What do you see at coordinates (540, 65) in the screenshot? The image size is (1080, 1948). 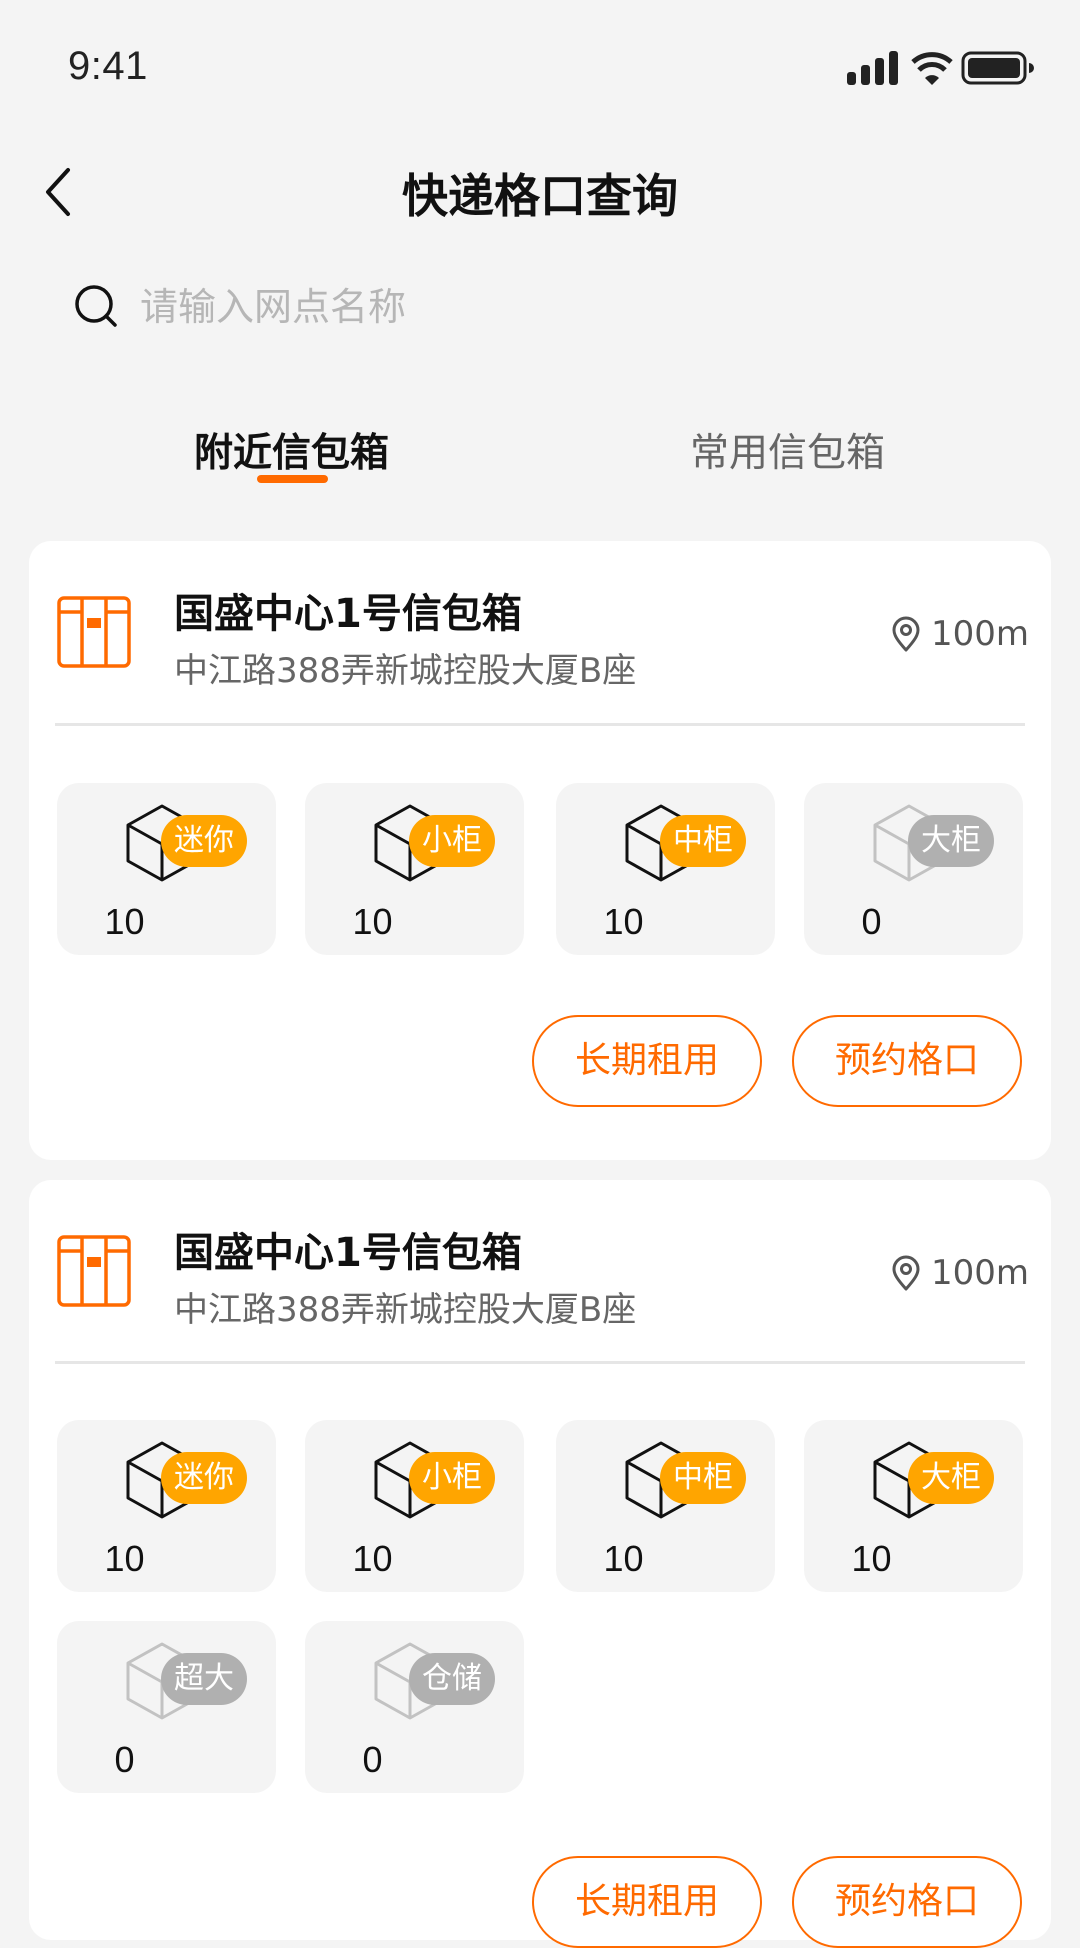 I see `status-bar: 9:41` at bounding box center [540, 65].